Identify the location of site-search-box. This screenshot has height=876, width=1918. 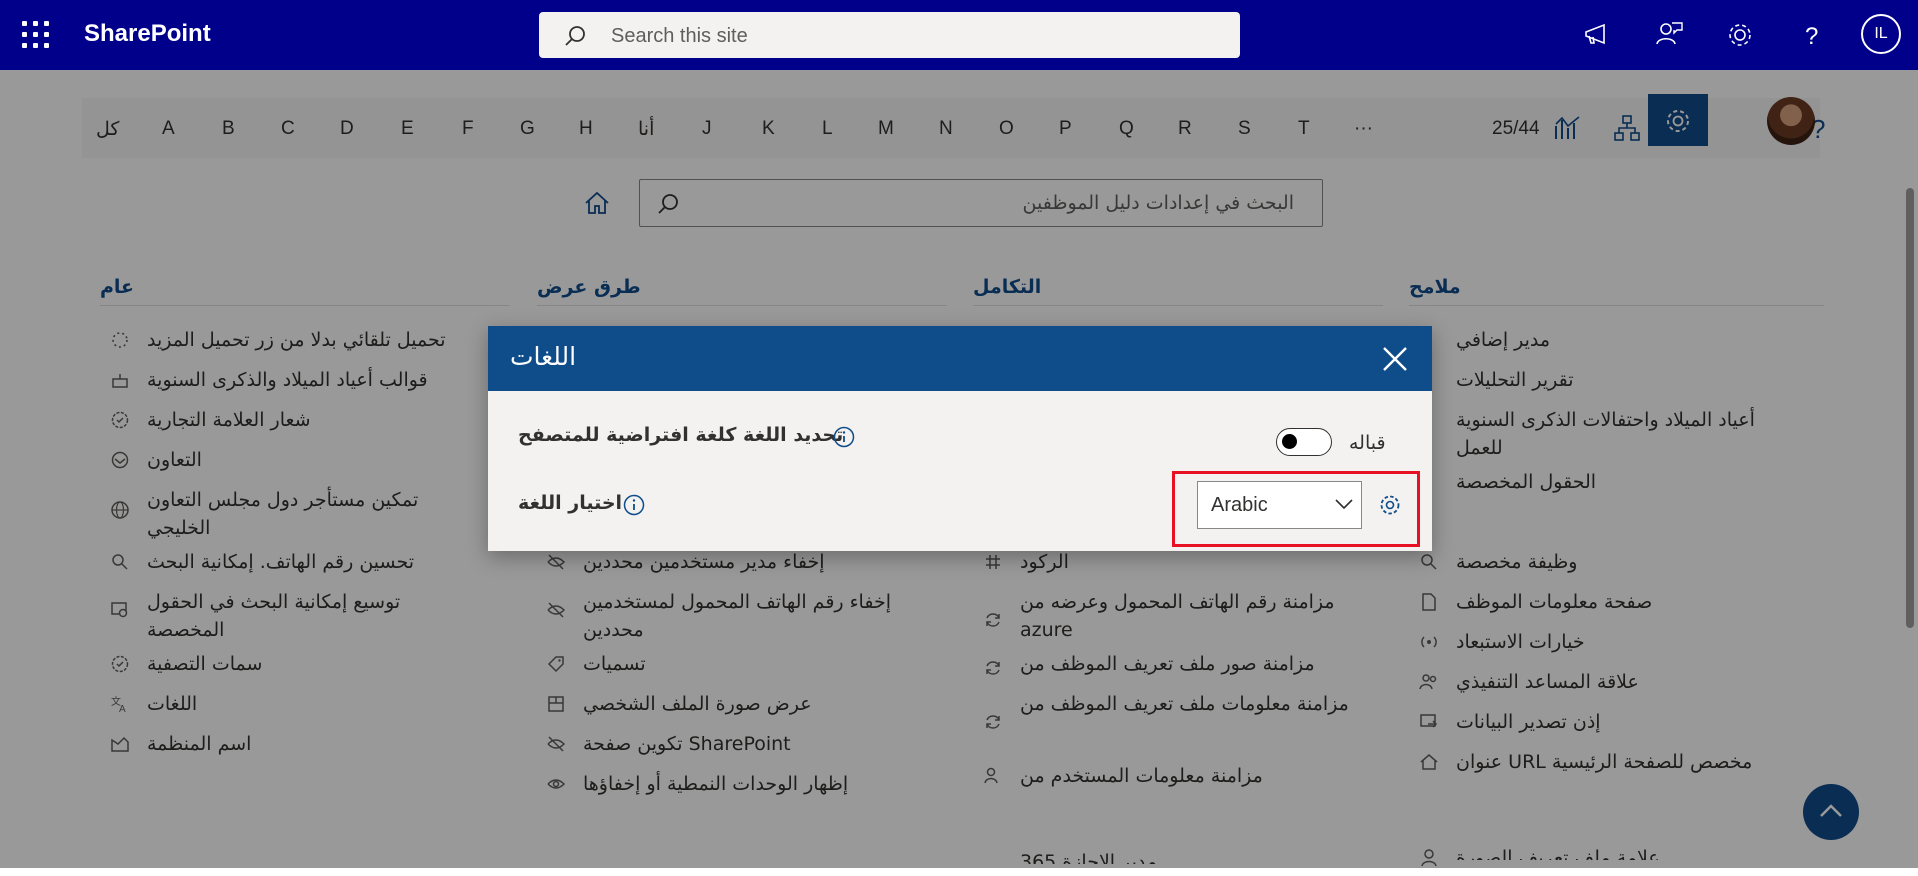
(889, 35).